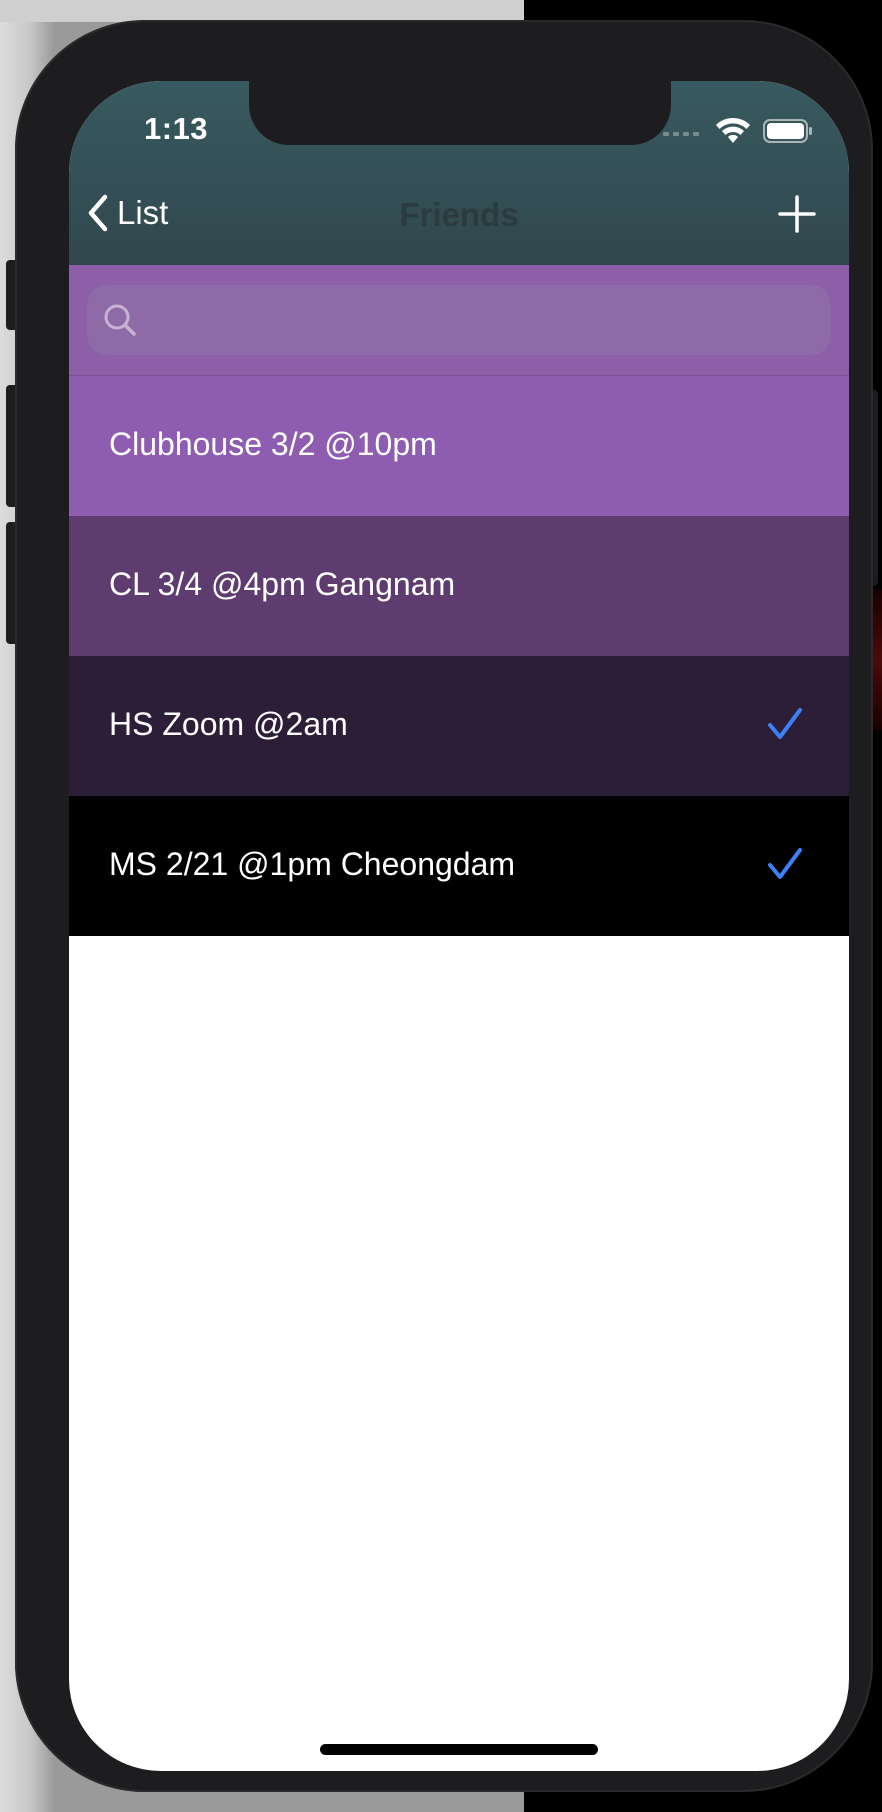 The image size is (882, 1812). What do you see at coordinates (797, 214) in the screenshot?
I see `plus-icon` at bounding box center [797, 214].